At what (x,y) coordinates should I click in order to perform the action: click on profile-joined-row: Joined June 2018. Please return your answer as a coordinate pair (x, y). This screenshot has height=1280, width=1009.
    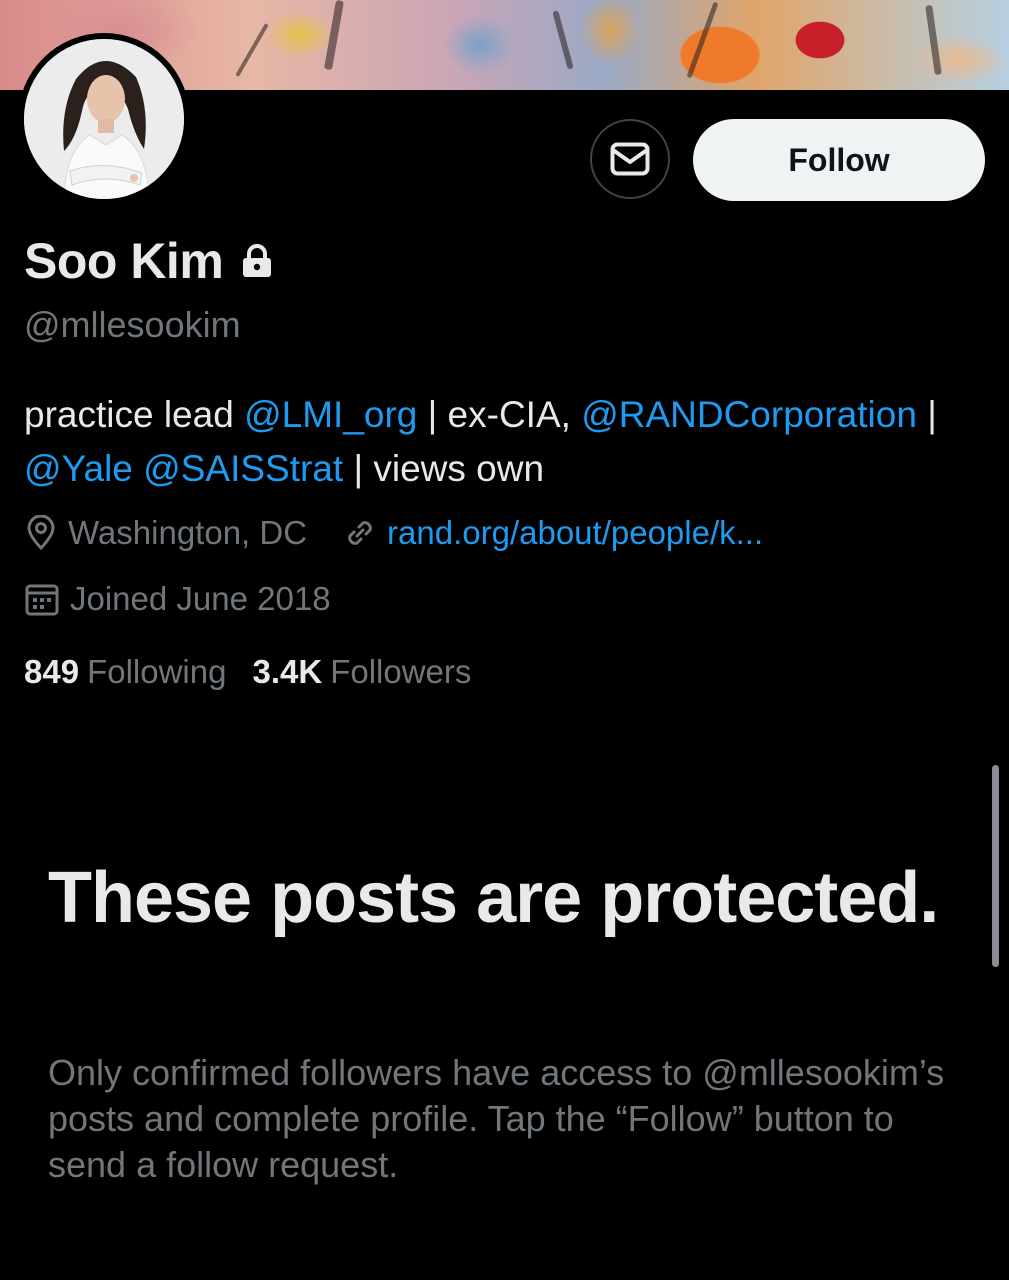
    Looking at the image, I should click on (177, 599).